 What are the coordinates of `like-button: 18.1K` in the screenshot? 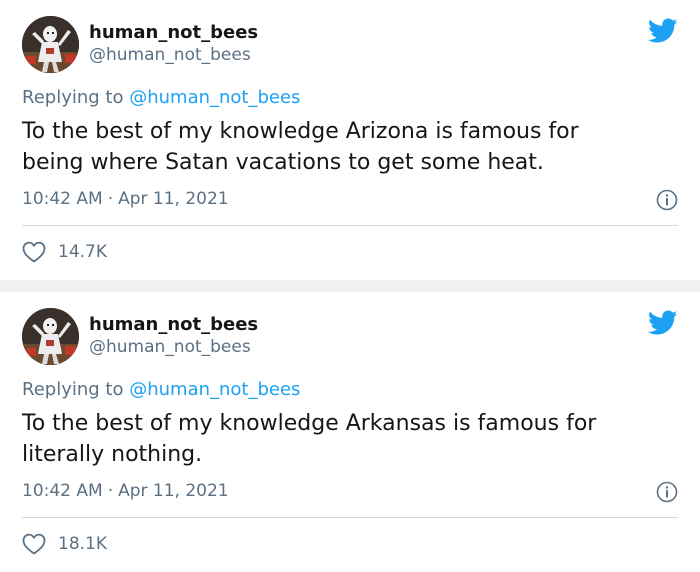 It's located at (64, 544).